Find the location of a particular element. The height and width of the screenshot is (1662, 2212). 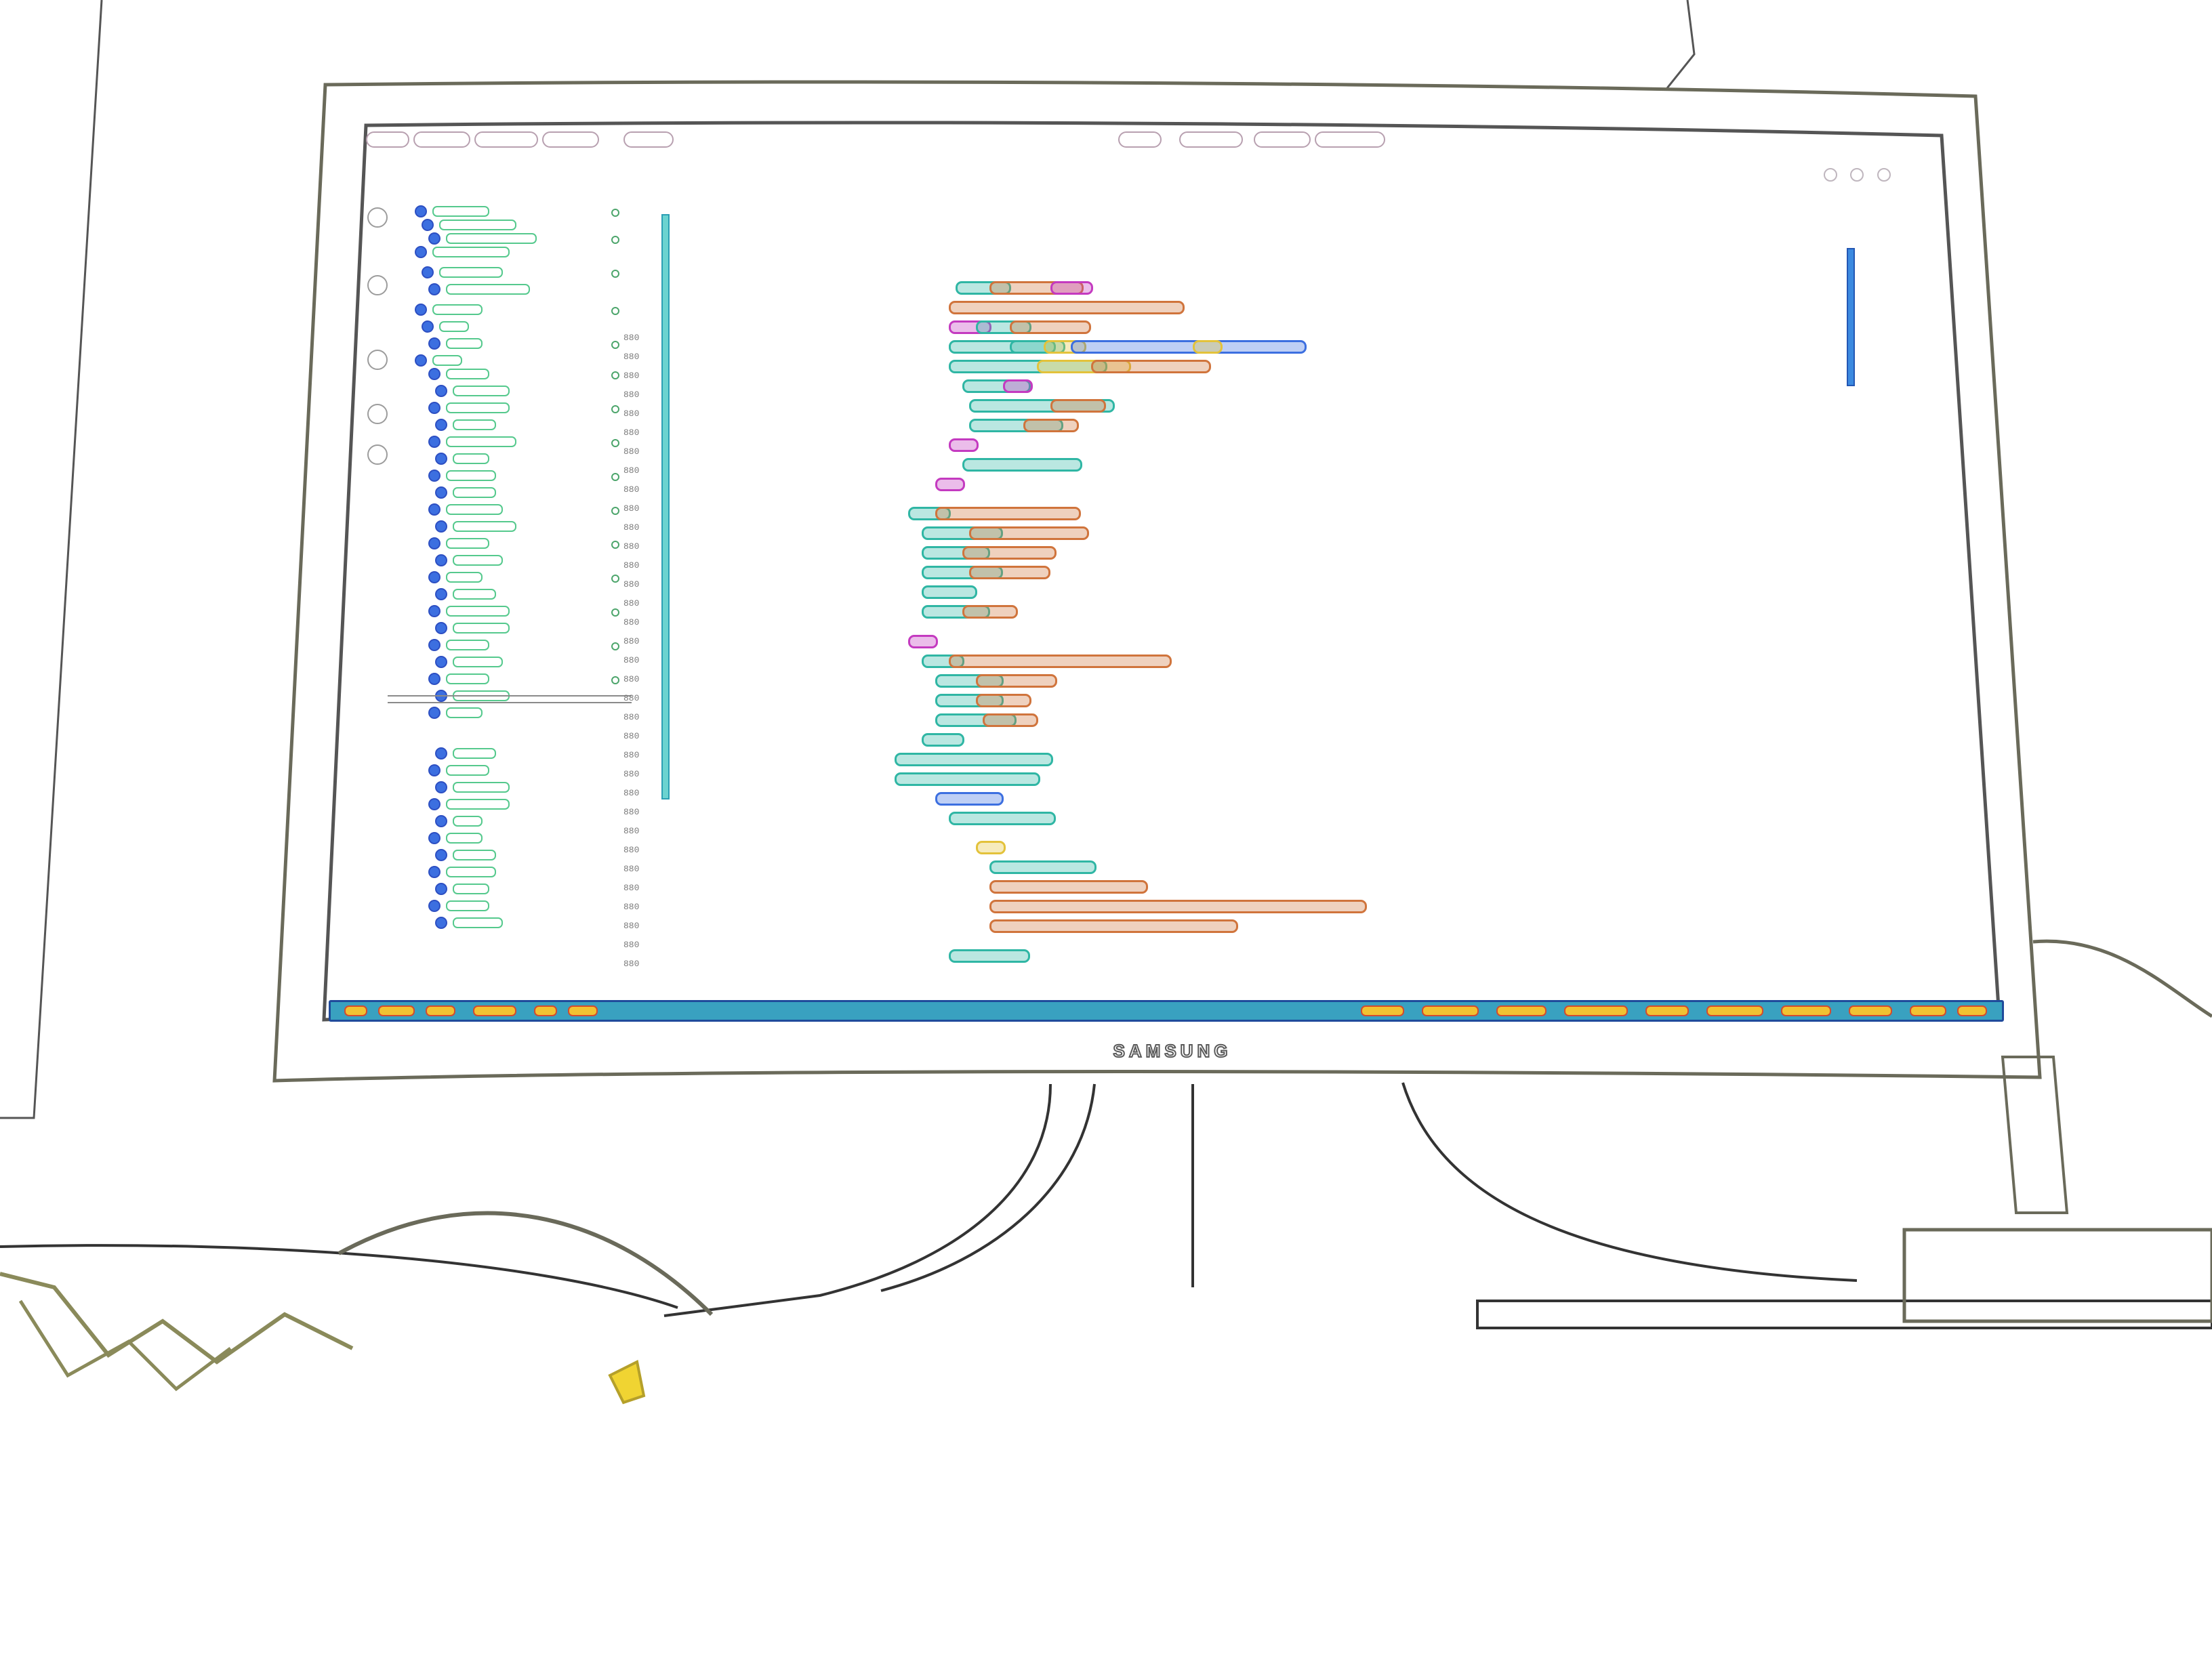

minimap-slider is located at coordinates (1851, 317).